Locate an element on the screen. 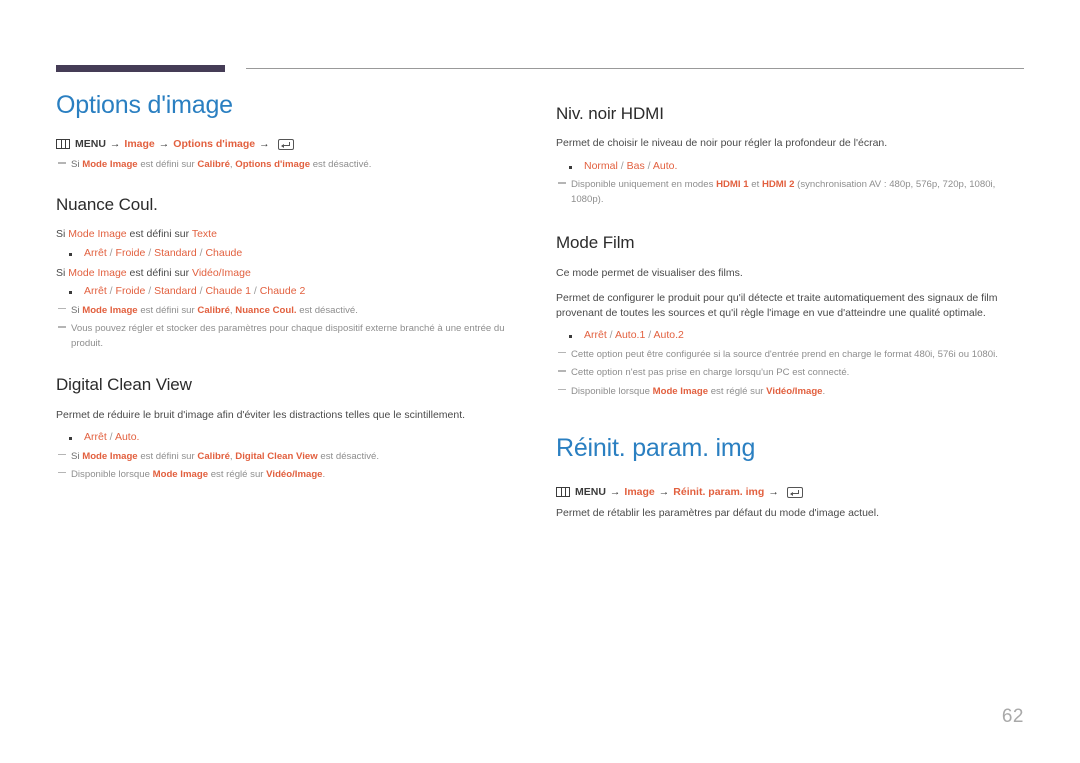 The width and height of the screenshot is (1080, 763). note-term-options-dimage: Options d'image is located at coordinates (273, 165).